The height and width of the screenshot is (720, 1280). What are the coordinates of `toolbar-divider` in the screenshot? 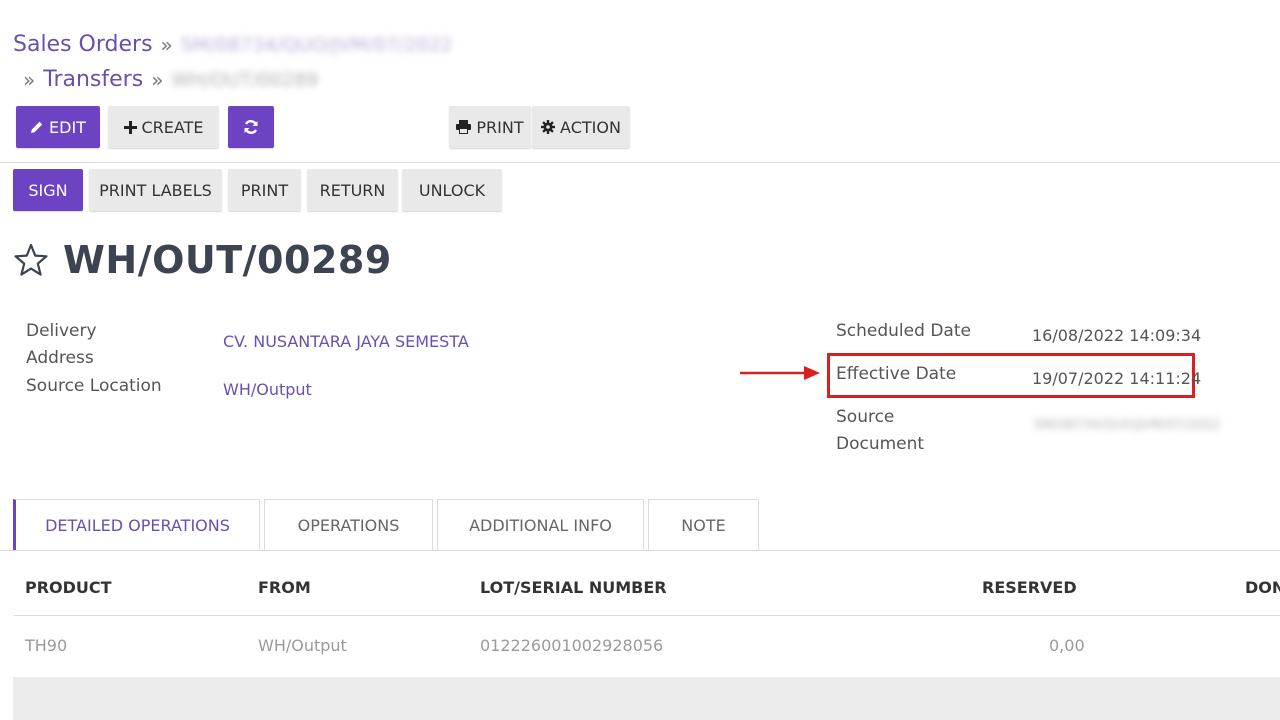 It's located at (640, 162).